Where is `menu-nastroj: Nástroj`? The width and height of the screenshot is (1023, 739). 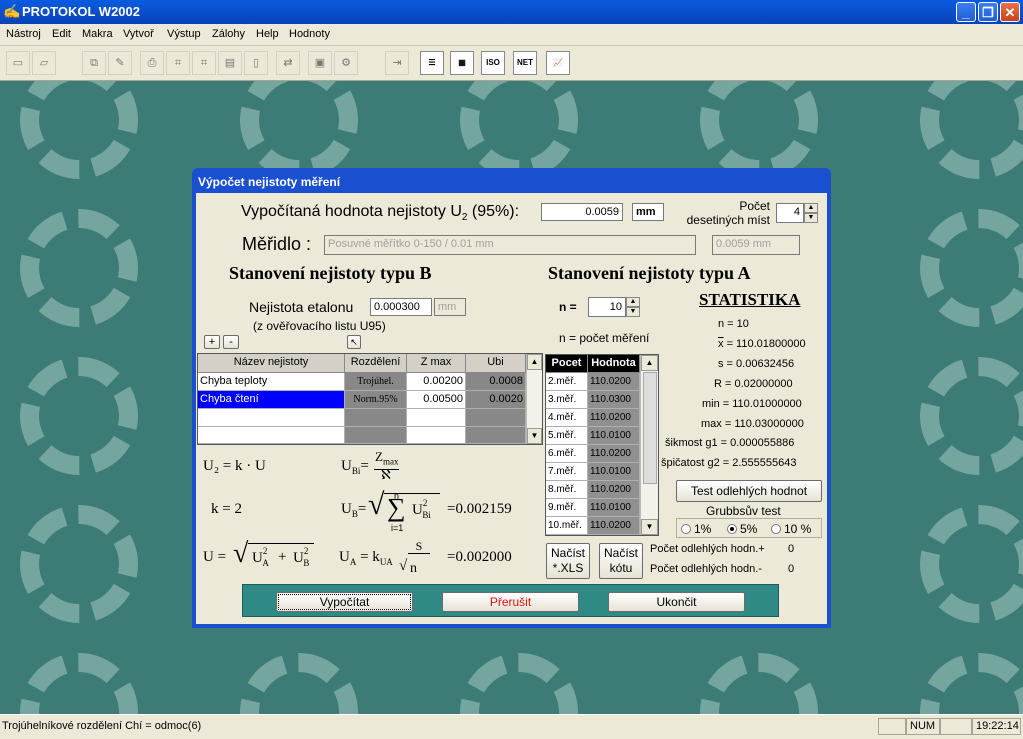
menu-nastroj: Nástroj is located at coordinates (23, 34).